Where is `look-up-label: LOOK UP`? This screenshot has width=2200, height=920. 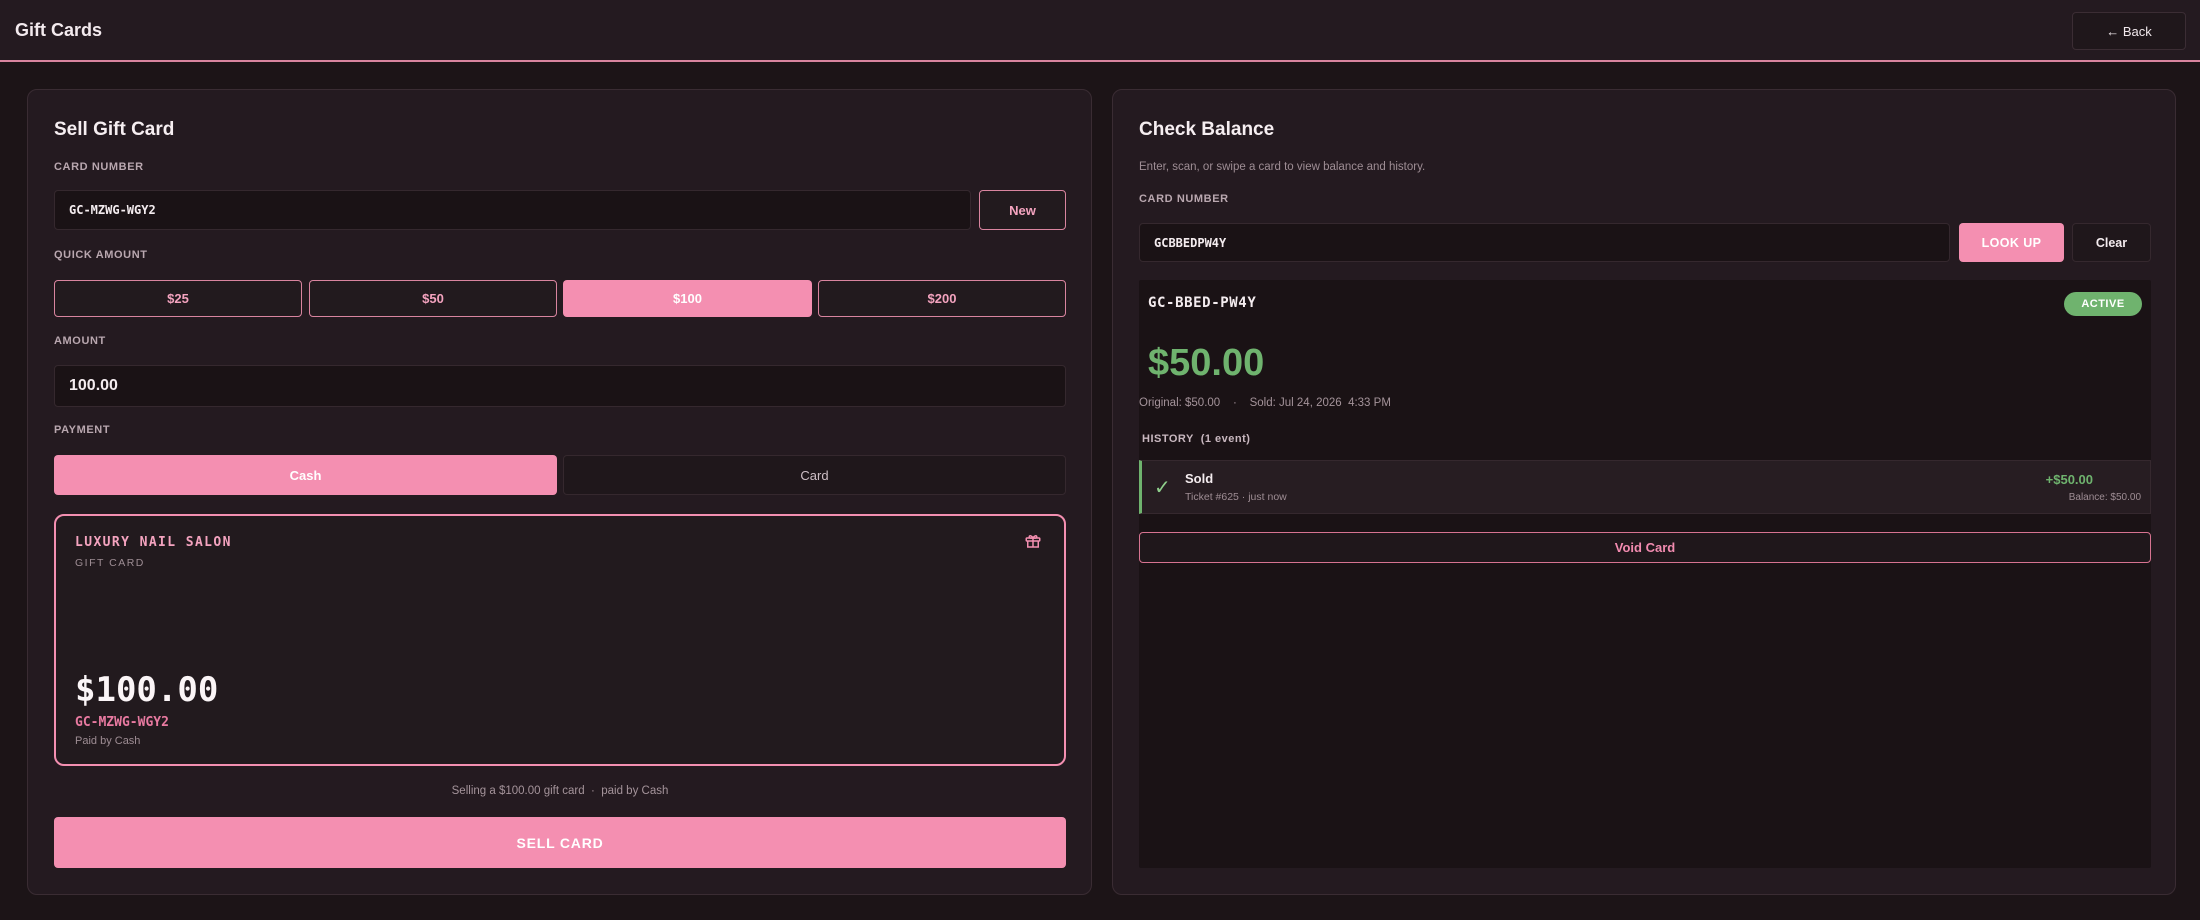 look-up-label: LOOK UP is located at coordinates (2011, 242).